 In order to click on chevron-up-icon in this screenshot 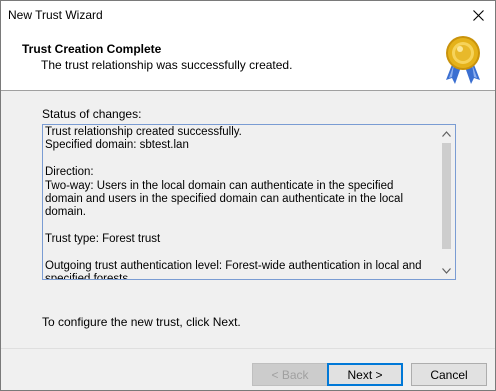, I will do `click(446, 133)`.